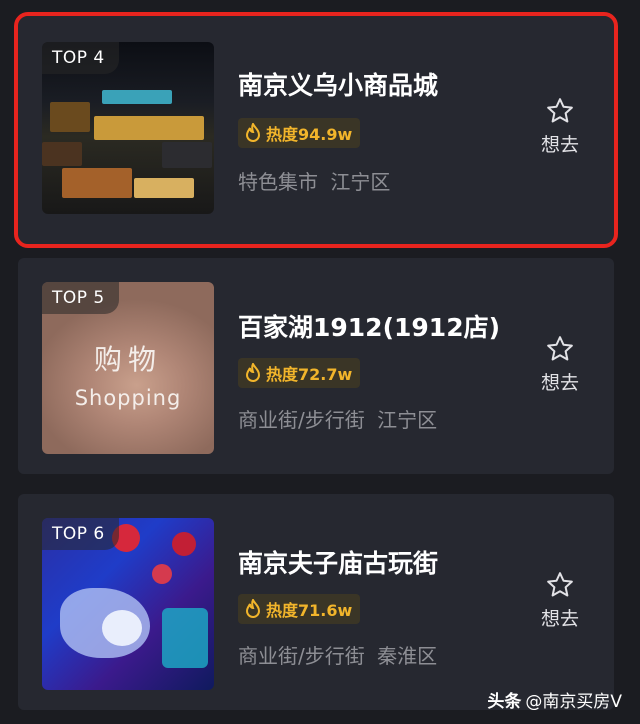 The width and height of the screenshot is (640, 724). I want to click on watermark-brand: 头条, so click(504, 702).